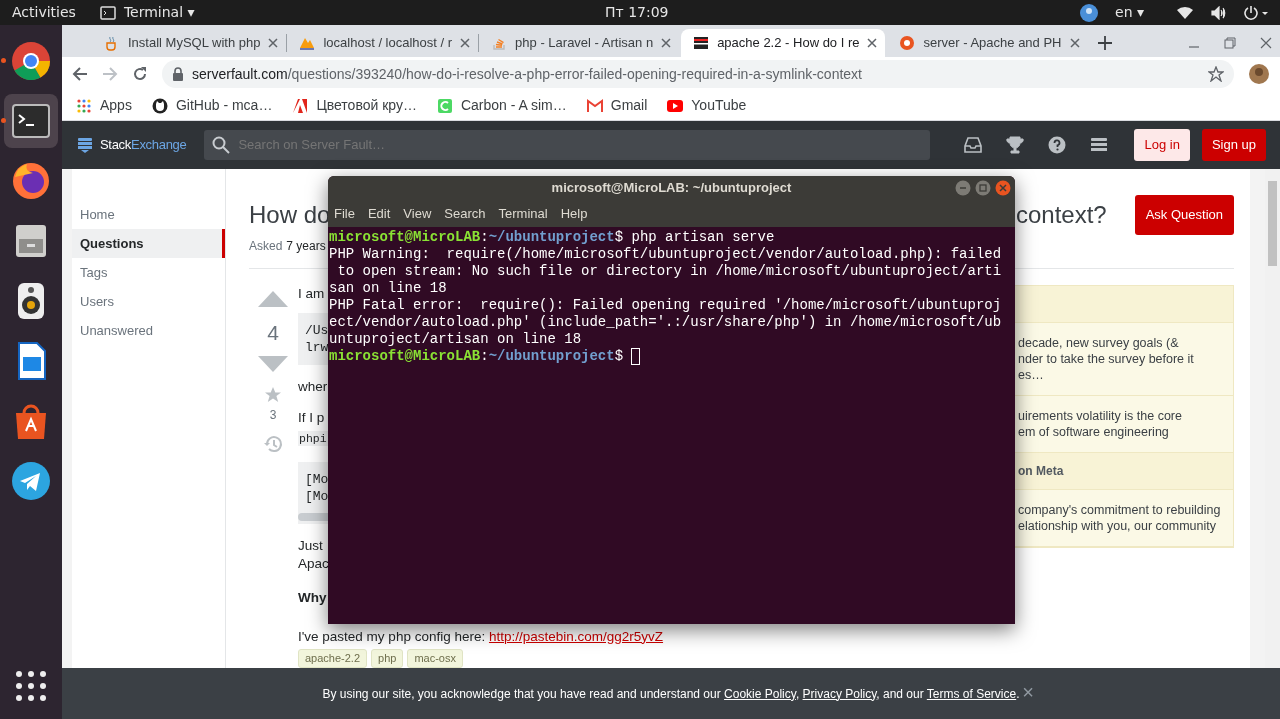 The image size is (1280, 719). What do you see at coordinates (1015, 145) in the screenshot?
I see `trophy-icon` at bounding box center [1015, 145].